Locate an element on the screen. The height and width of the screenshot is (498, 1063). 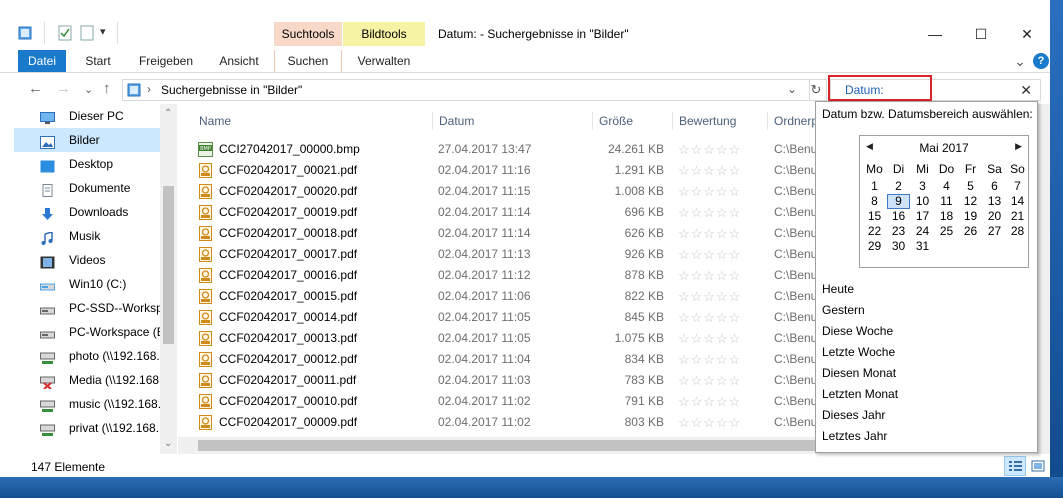
calendar-day: 12 is located at coordinates (970, 201).